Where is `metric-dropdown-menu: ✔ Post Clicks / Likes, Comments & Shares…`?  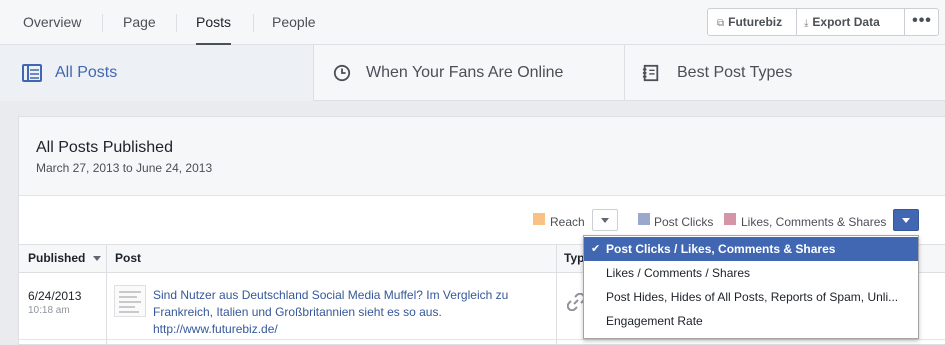 metric-dropdown-menu: ✔ Post Clicks / Likes, Comments & Shares… is located at coordinates (751, 287).